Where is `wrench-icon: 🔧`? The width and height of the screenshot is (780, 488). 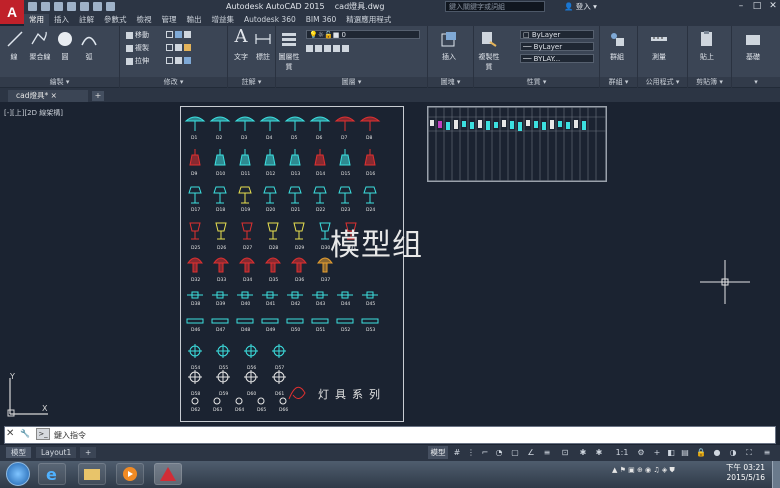
wrench-icon: 🔧 is located at coordinates (25, 434).